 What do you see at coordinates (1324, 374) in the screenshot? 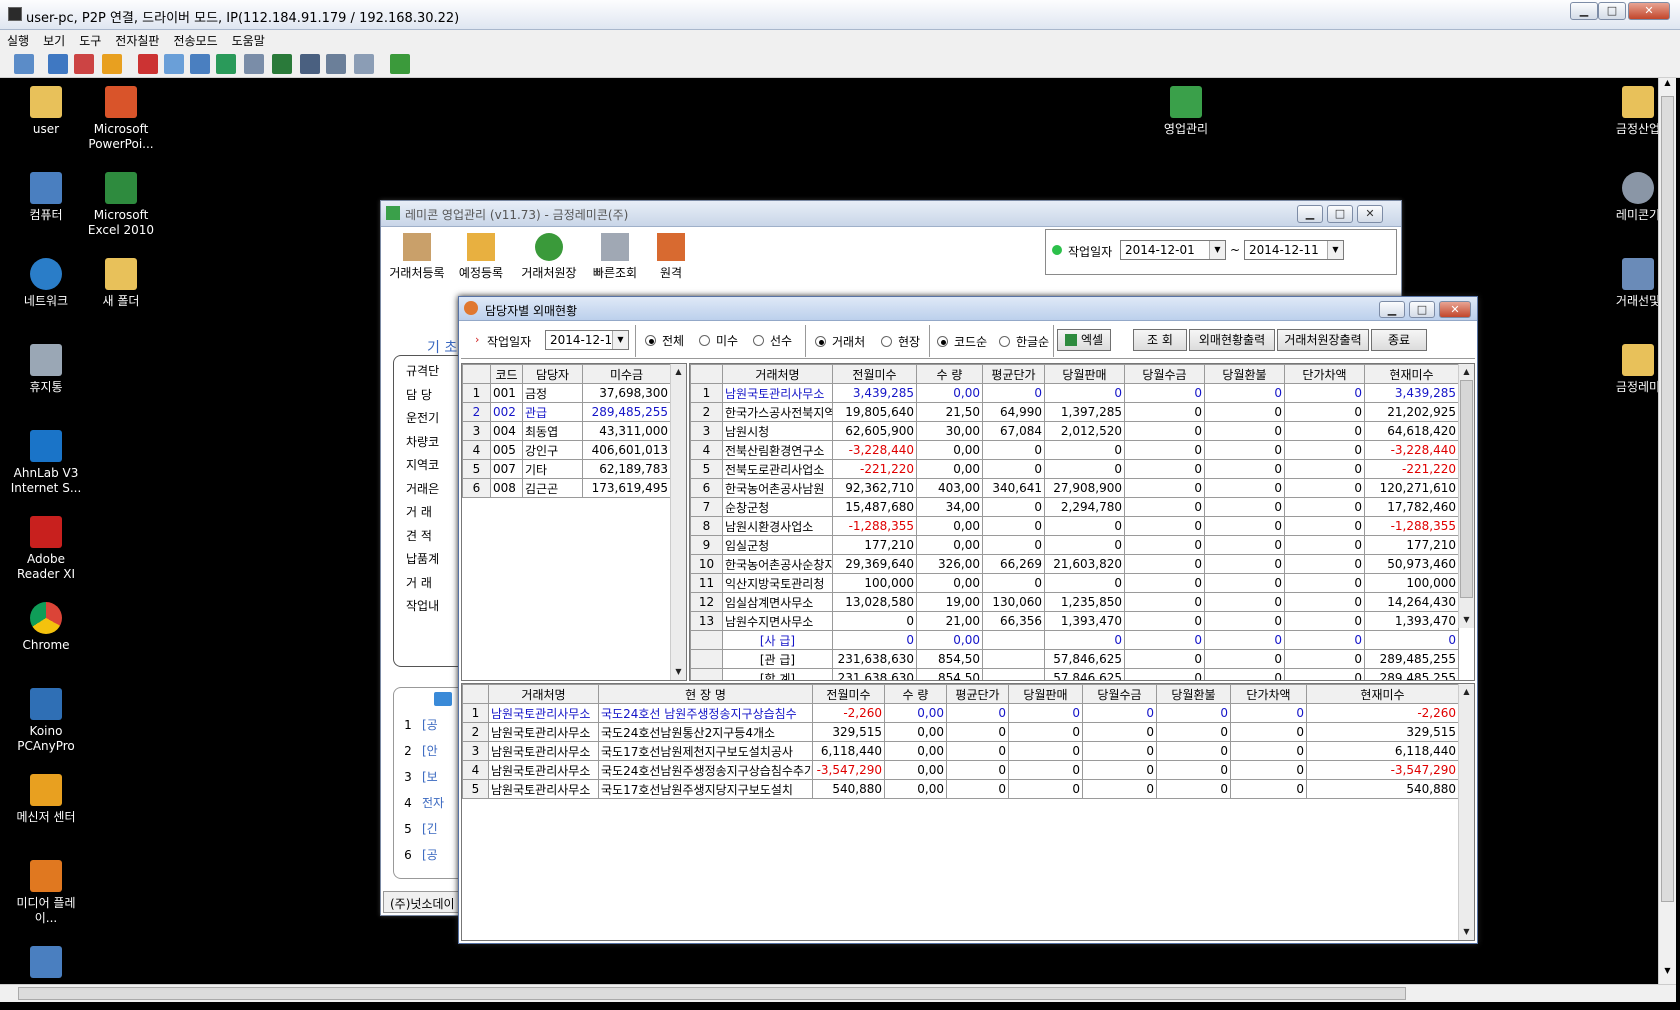
I see `col-header: 단가차액` at bounding box center [1324, 374].